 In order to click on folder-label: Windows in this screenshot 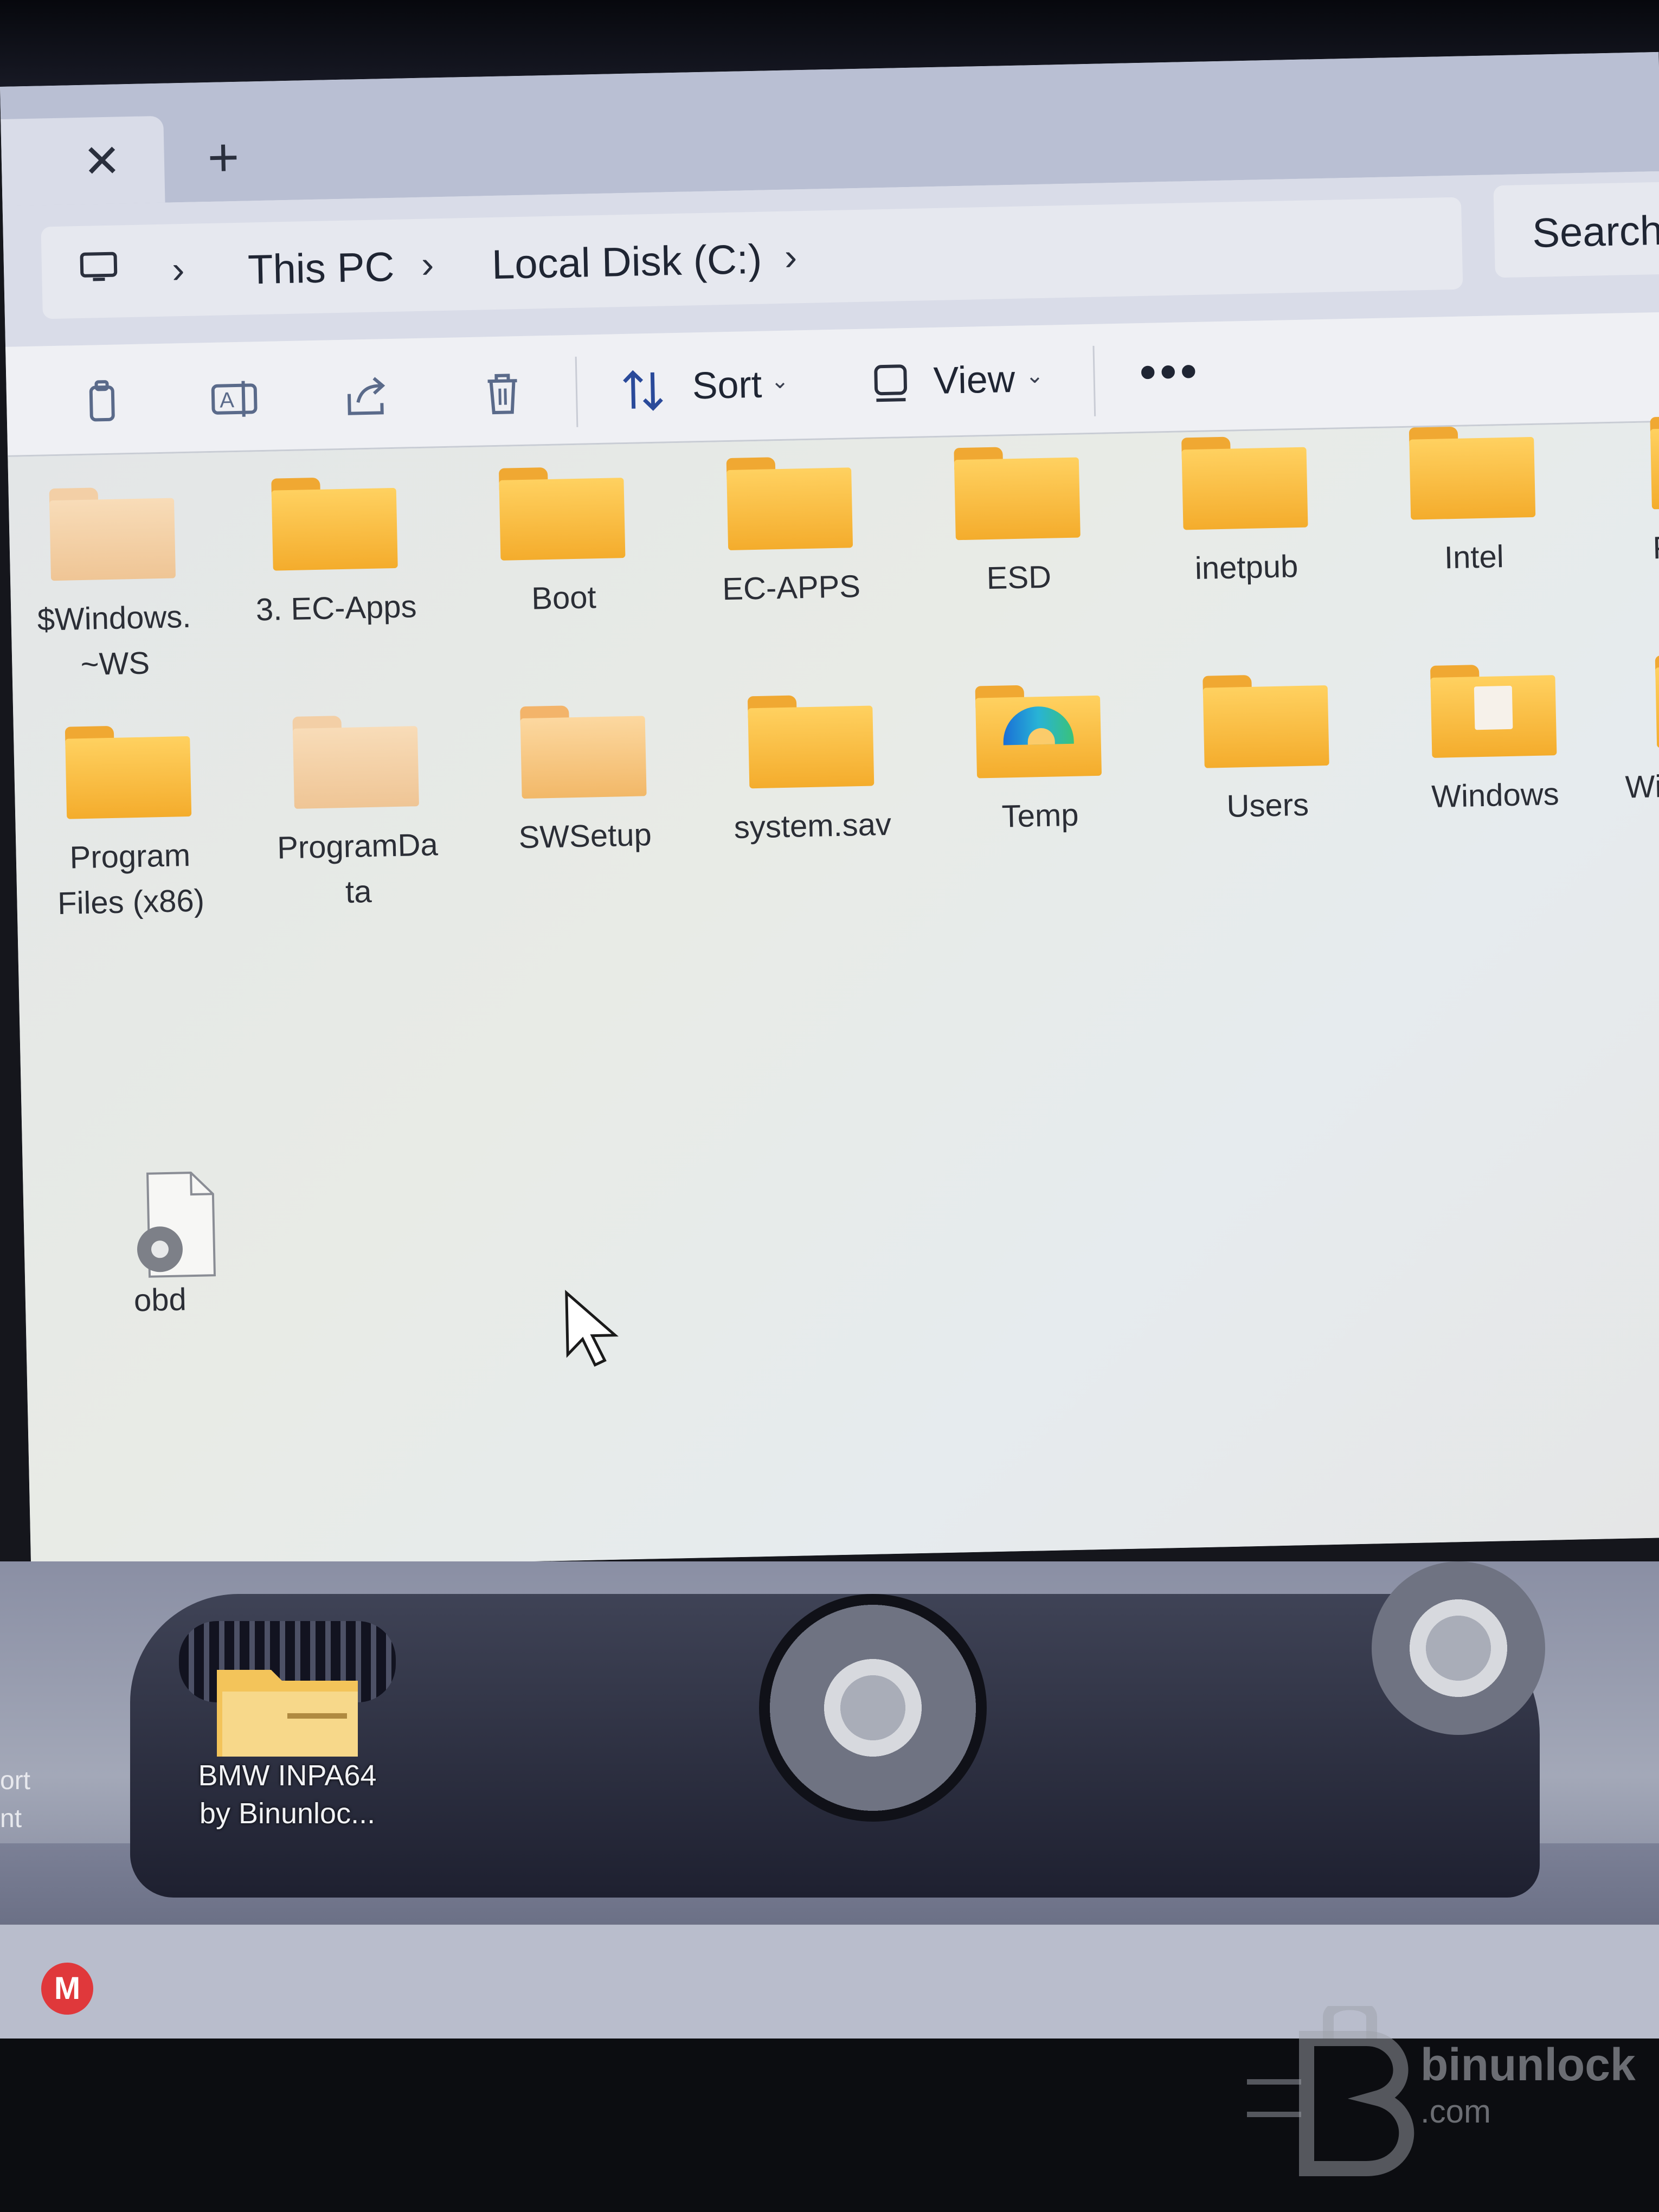, I will do `click(1495, 795)`.